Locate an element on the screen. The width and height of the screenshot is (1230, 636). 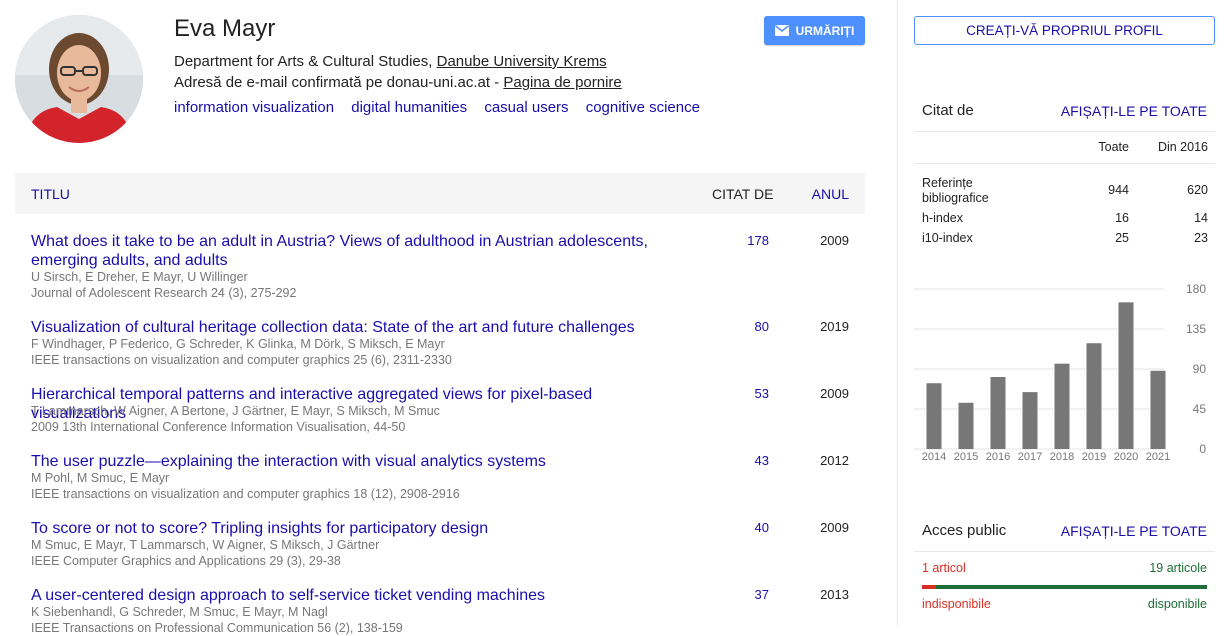
y-tick-label: 0 is located at coordinates (1202, 449).